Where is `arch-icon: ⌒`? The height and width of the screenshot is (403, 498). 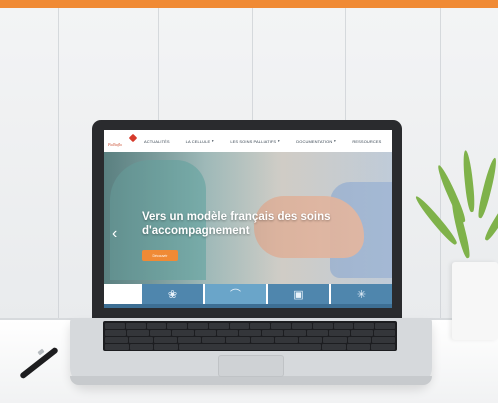 arch-icon: ⌒ is located at coordinates (235, 295).